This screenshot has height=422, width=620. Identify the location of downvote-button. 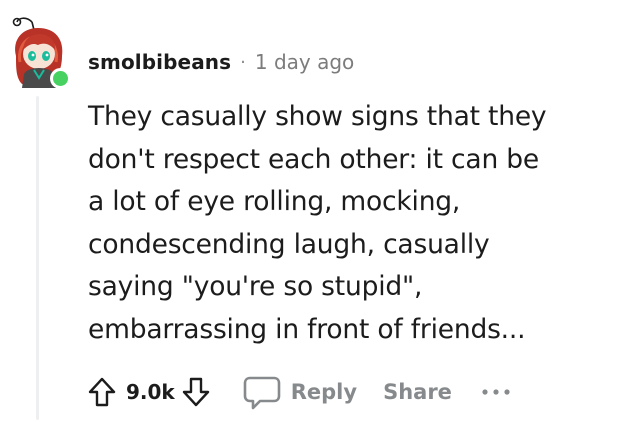
(196, 392).